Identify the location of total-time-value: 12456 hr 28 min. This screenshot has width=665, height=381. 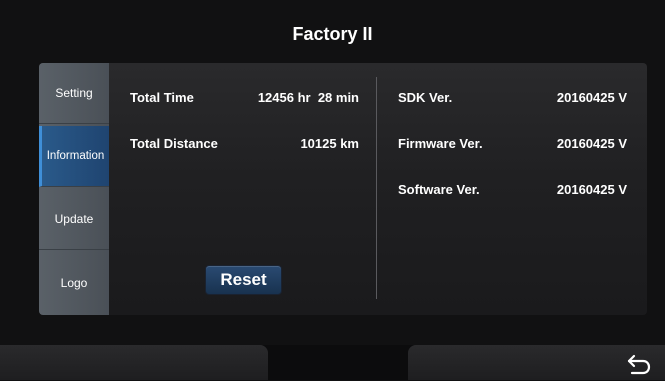
(308, 97).